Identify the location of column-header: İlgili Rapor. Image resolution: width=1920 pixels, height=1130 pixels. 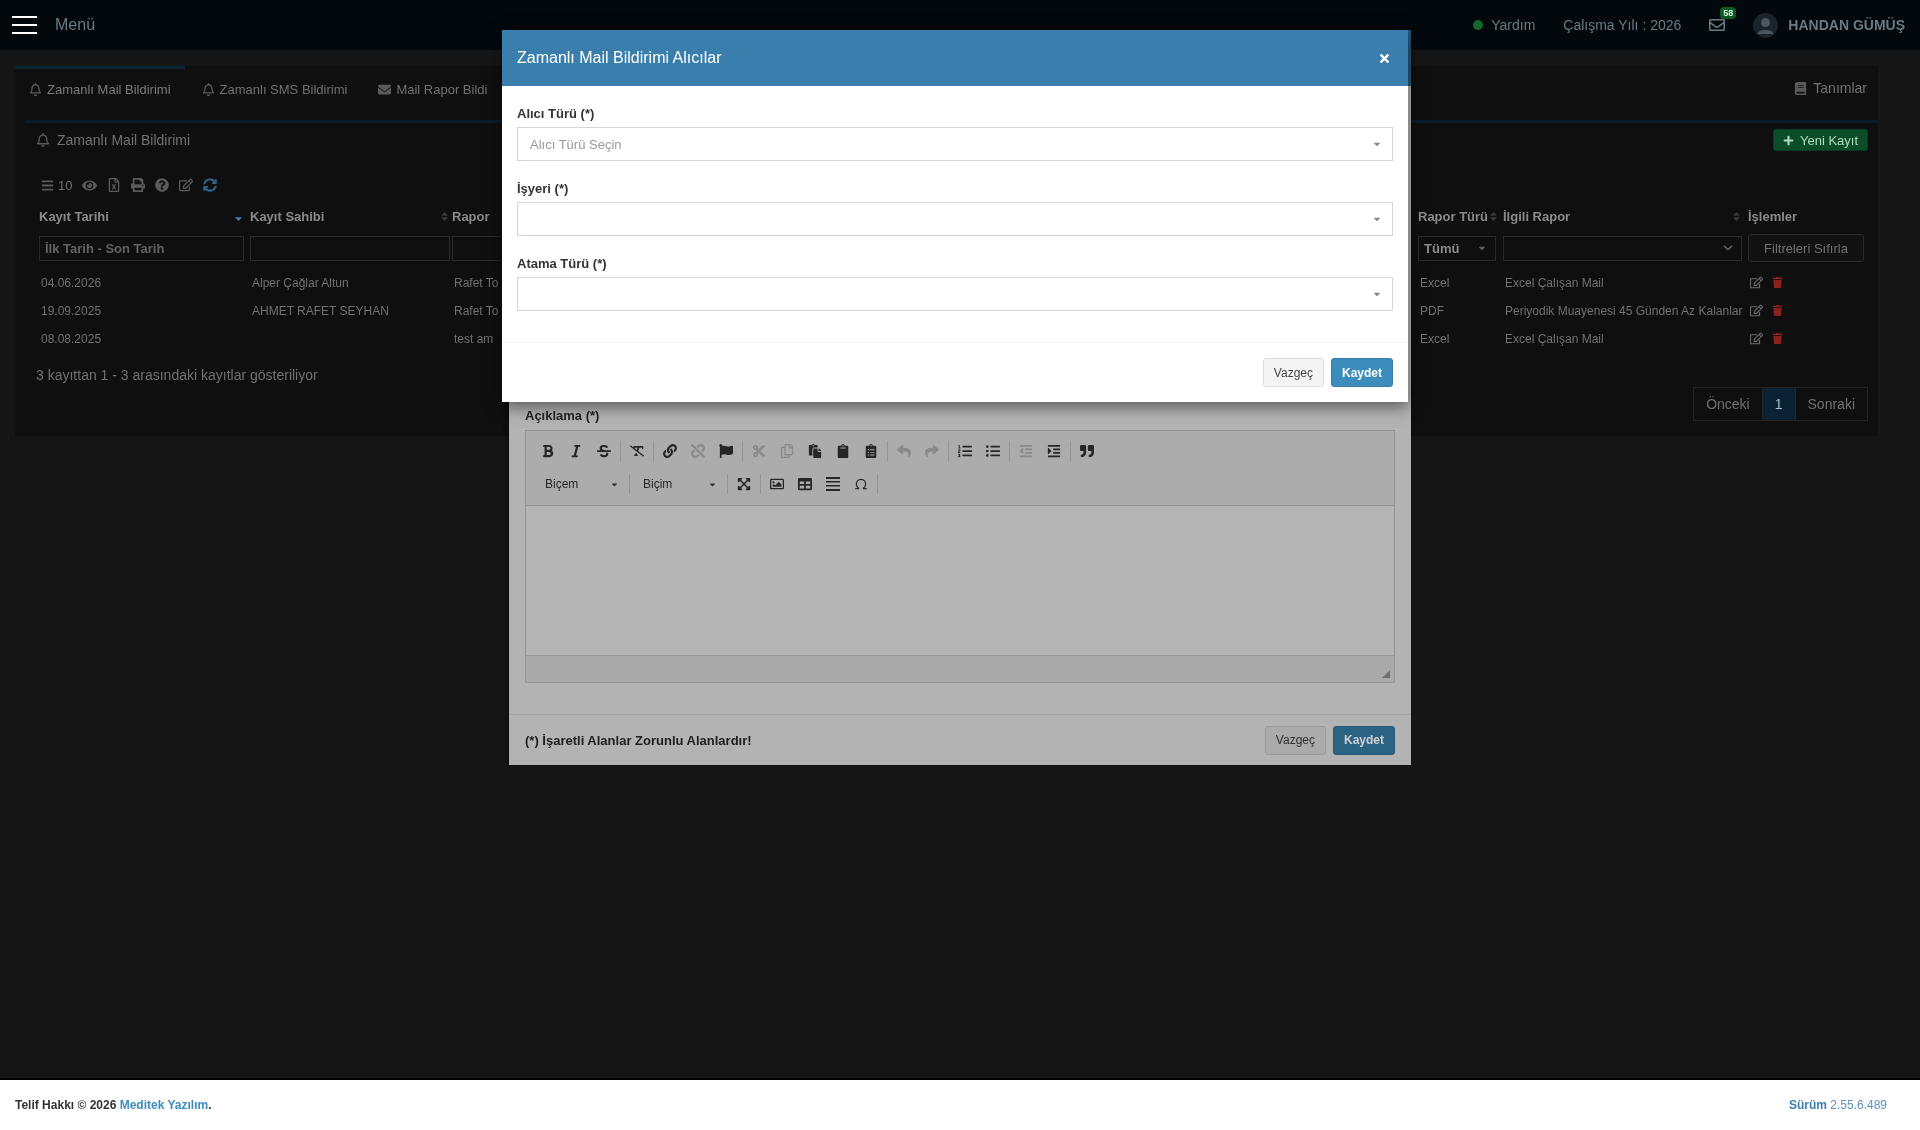
(1537, 216).